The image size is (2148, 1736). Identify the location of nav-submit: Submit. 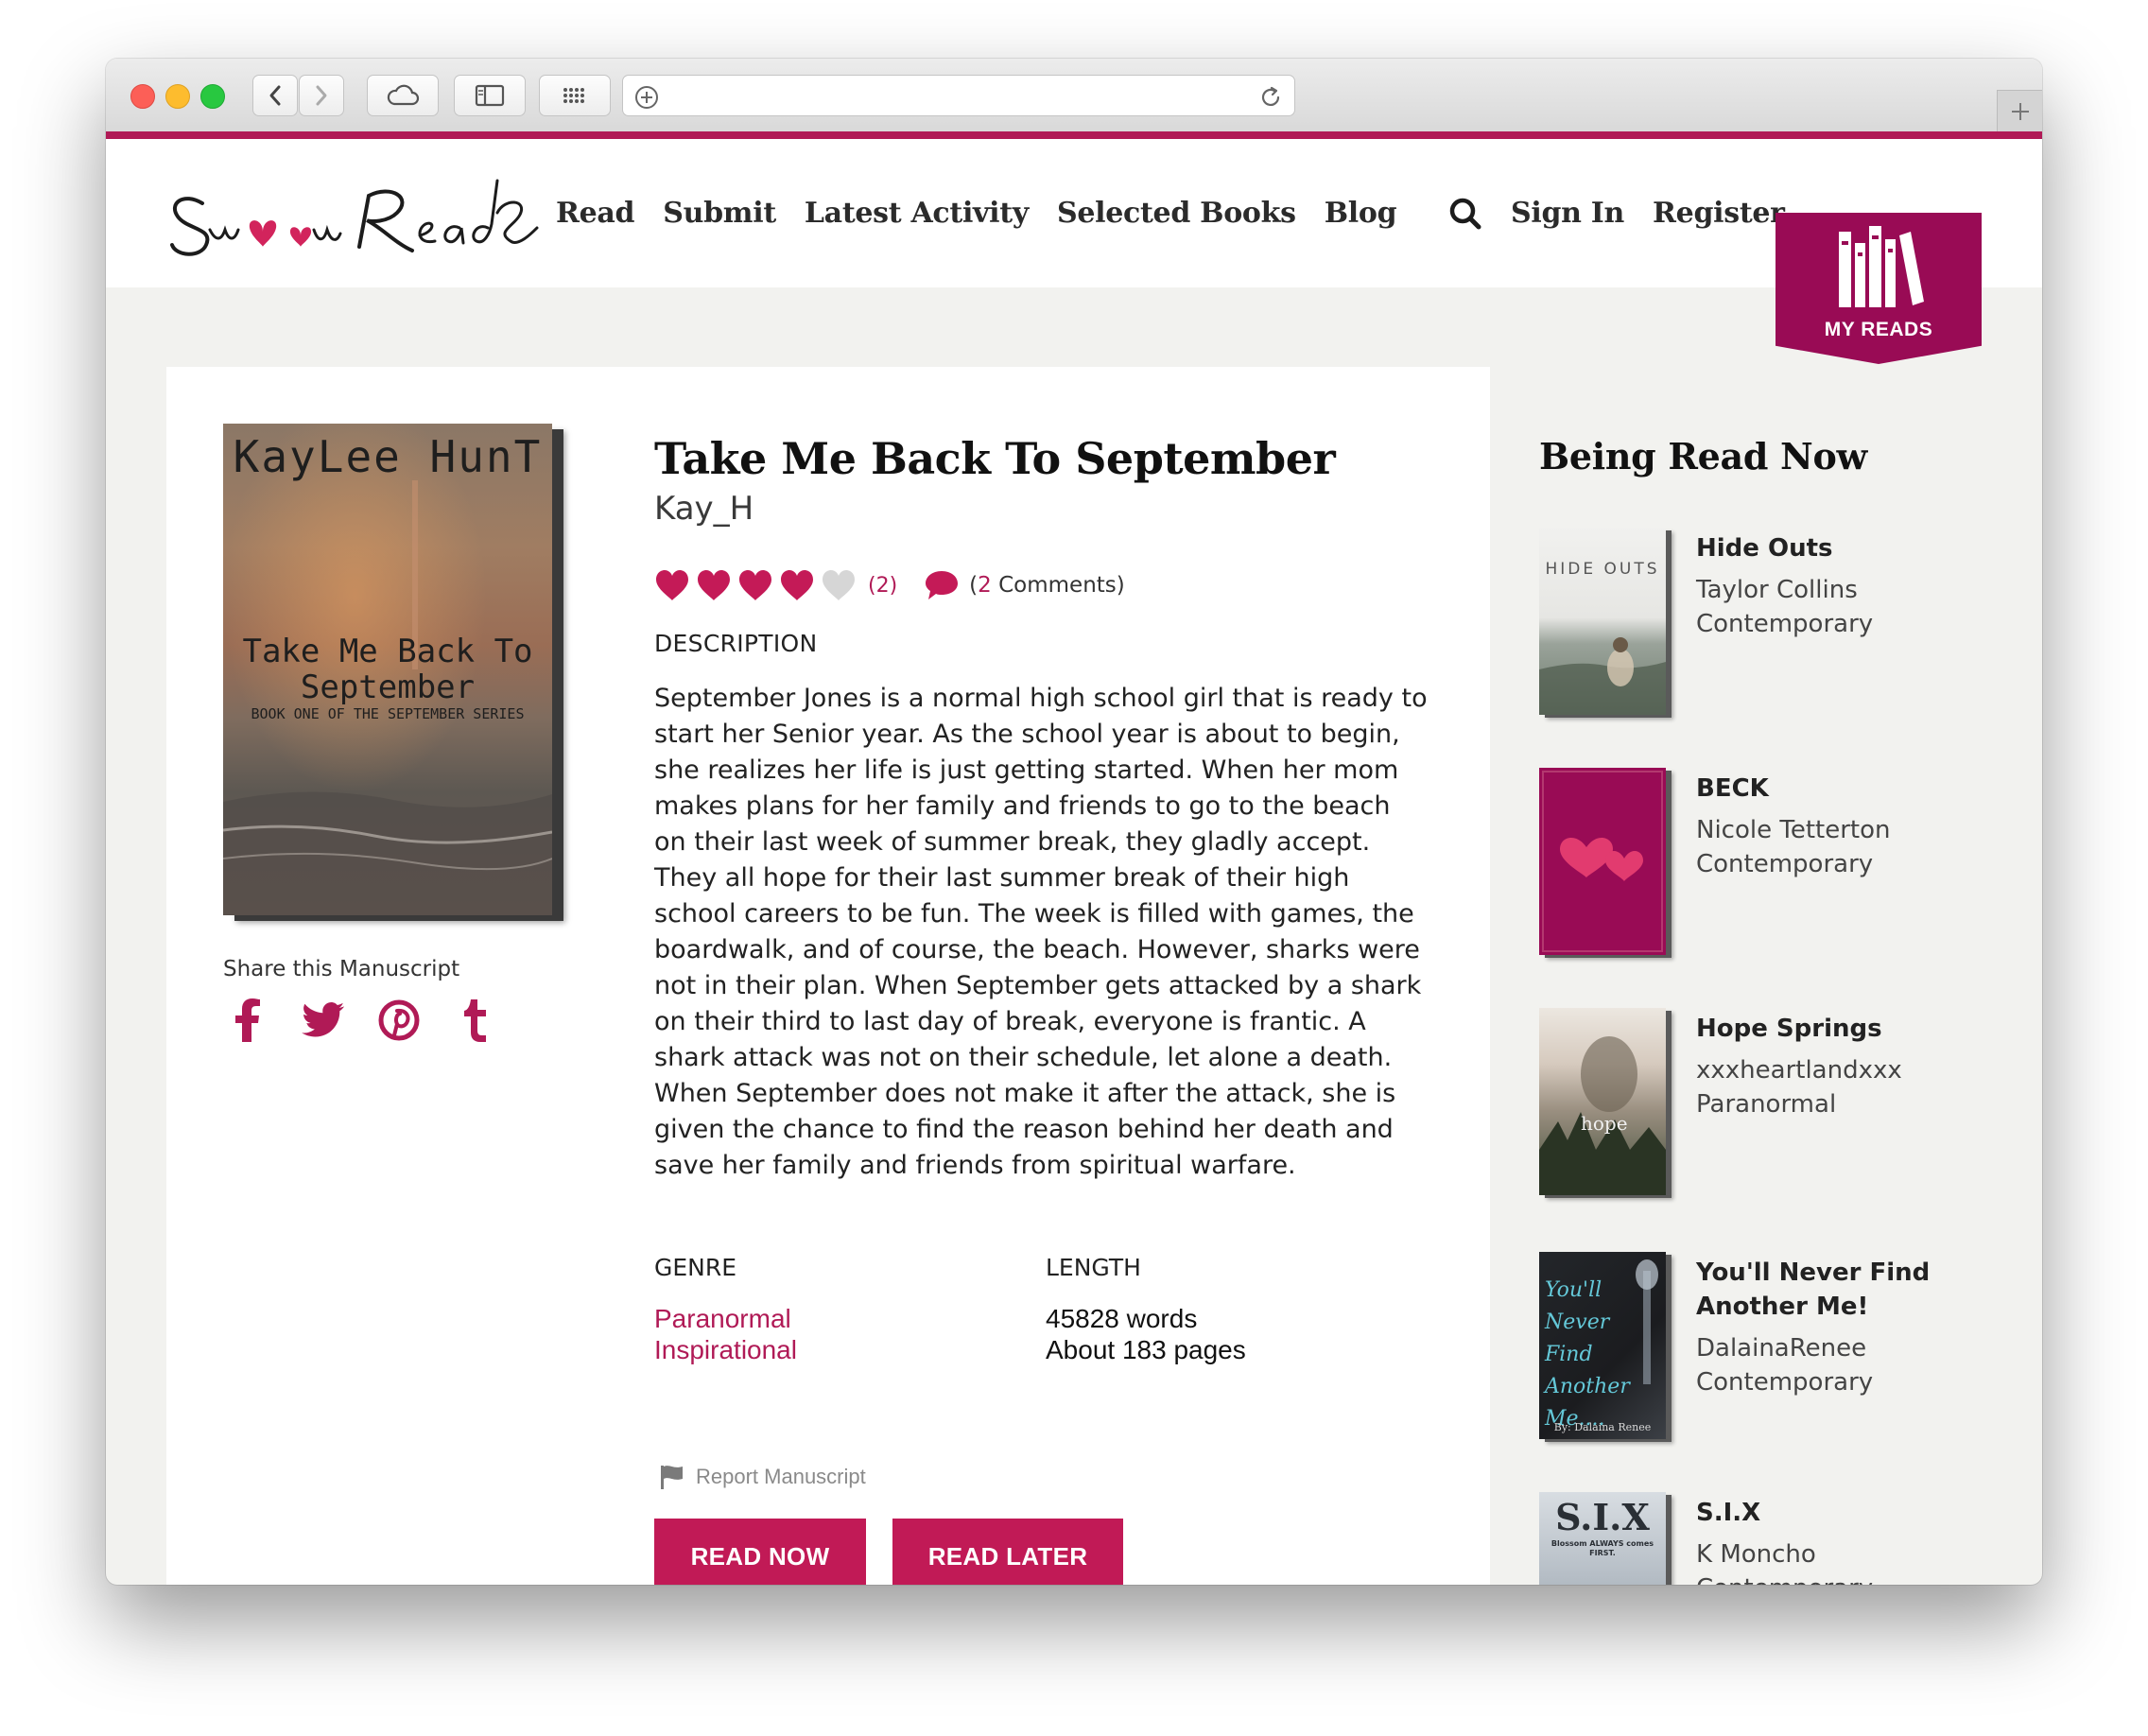
(719, 213).